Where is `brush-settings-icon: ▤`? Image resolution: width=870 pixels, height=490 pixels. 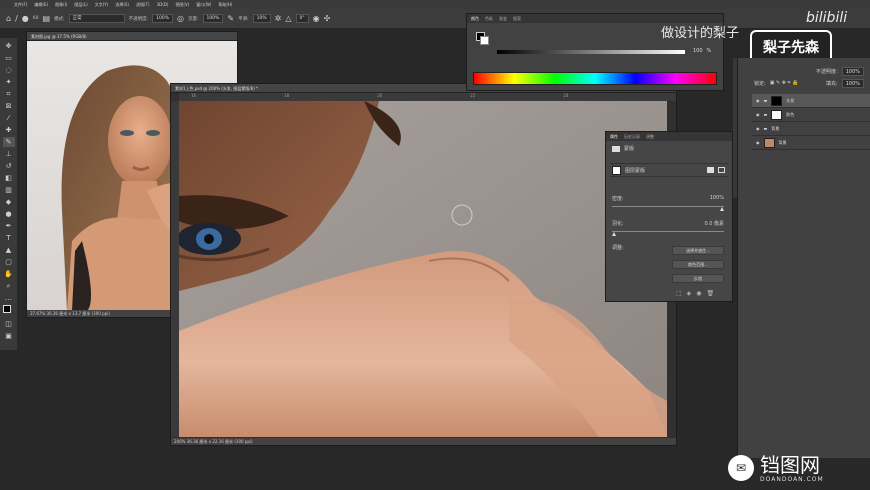
brush-settings-icon: ▤ is located at coordinates (47, 18).